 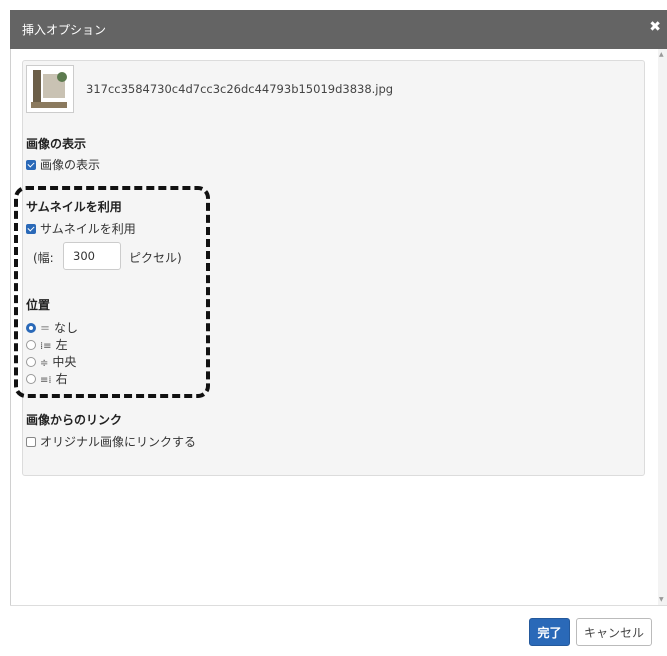 What do you see at coordinates (655, 27) in the screenshot?
I see `close-icon: ✖` at bounding box center [655, 27].